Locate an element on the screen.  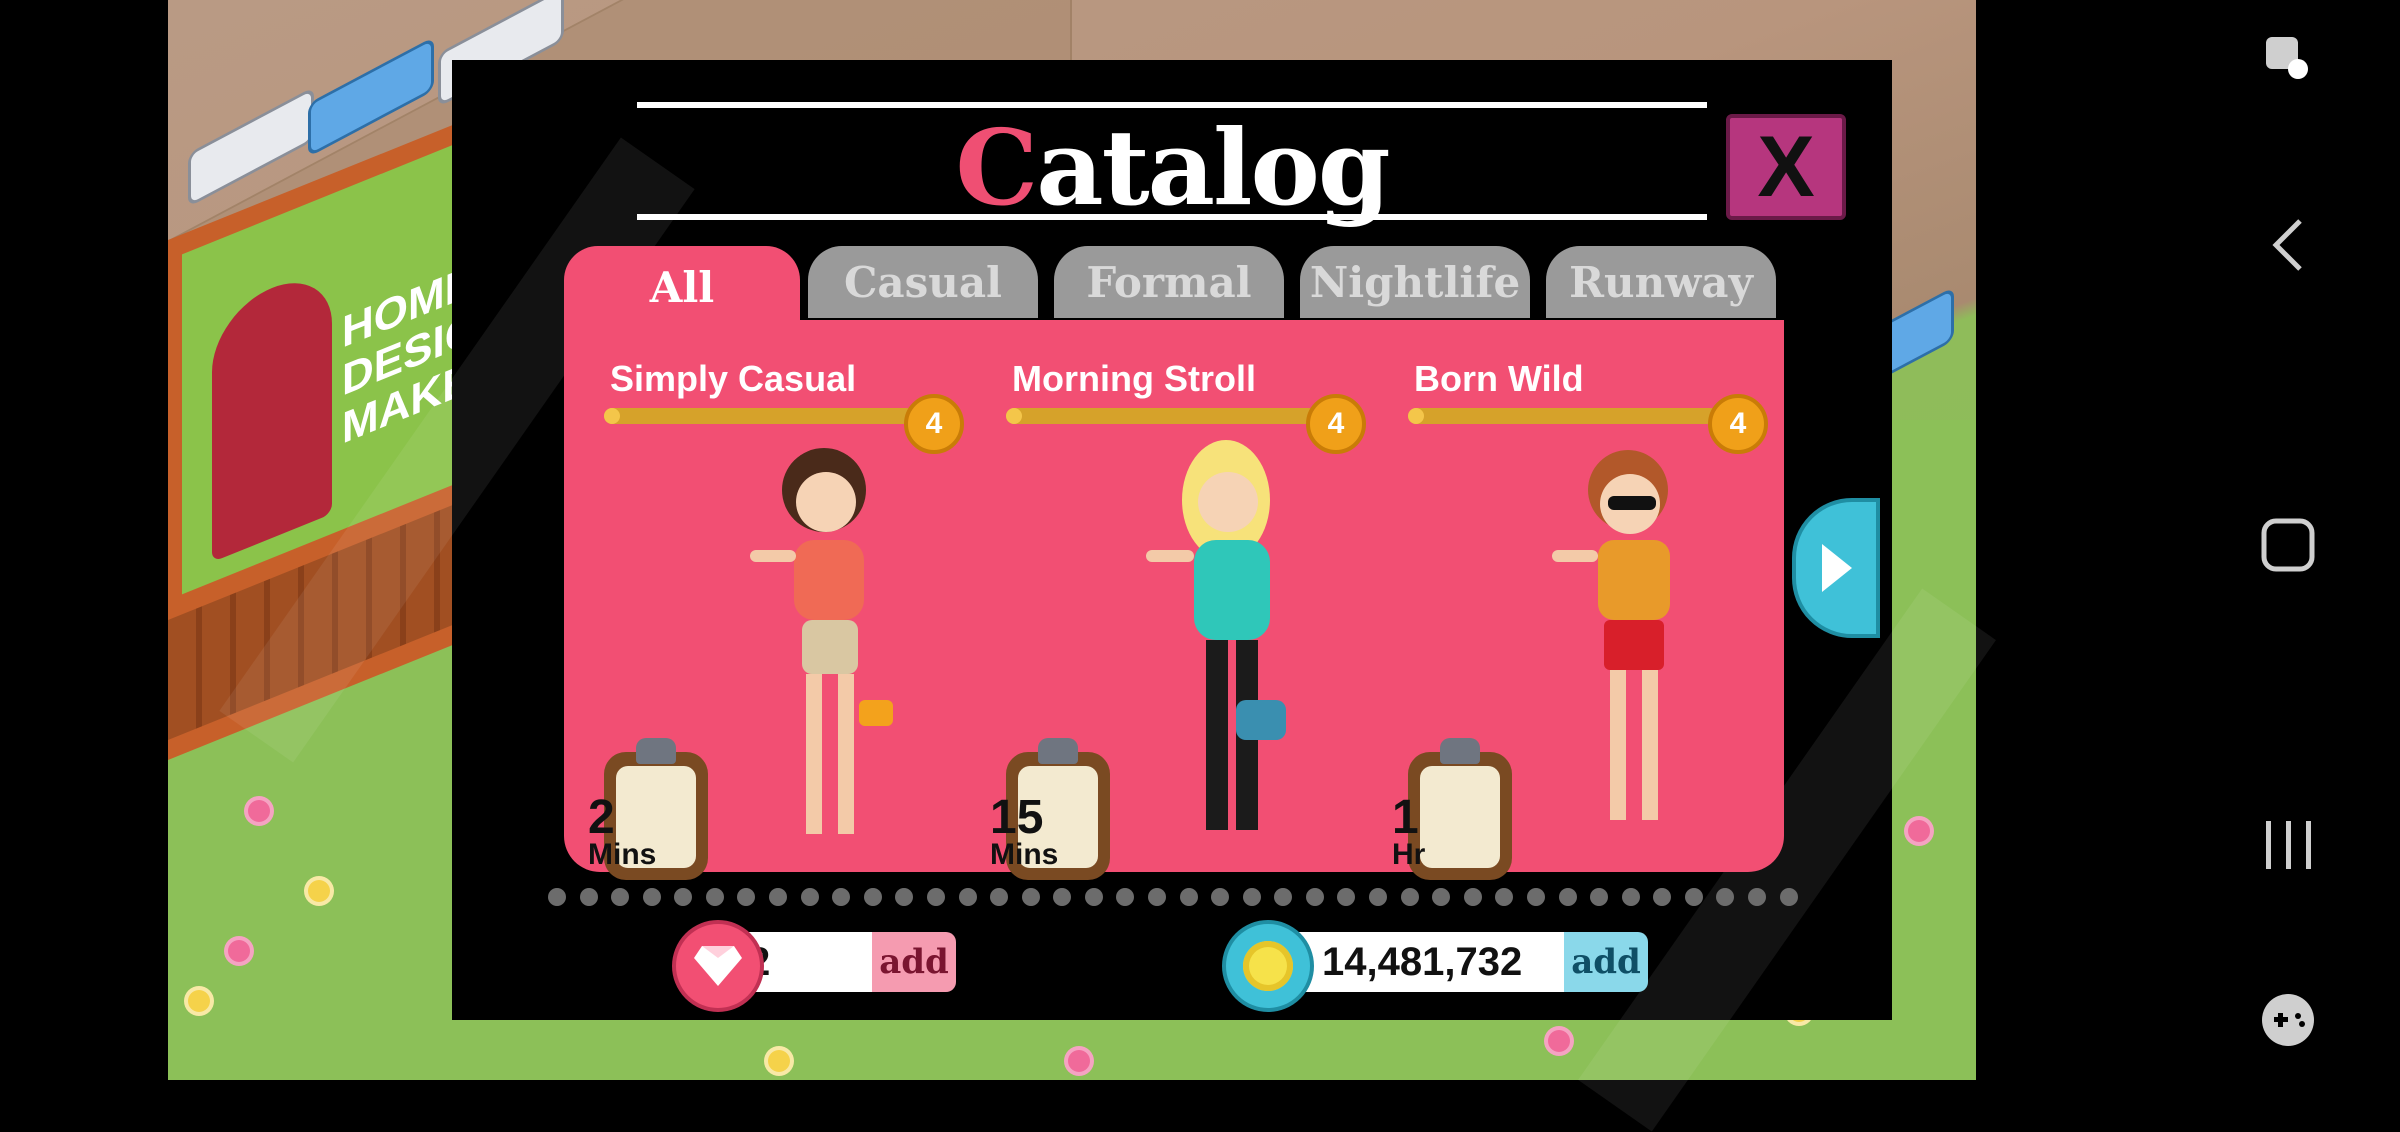
model-wild-figure is located at coordinates (1611, 635).